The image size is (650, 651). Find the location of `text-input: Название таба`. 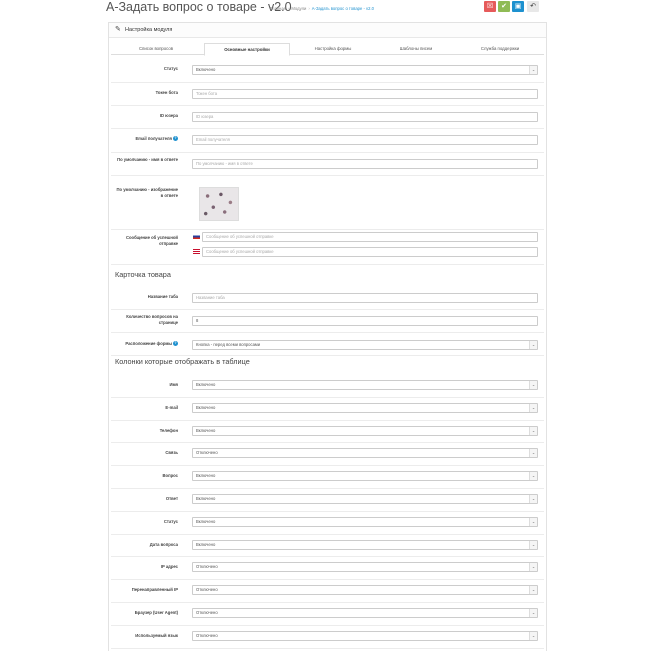

text-input: Название таба is located at coordinates (365, 298).